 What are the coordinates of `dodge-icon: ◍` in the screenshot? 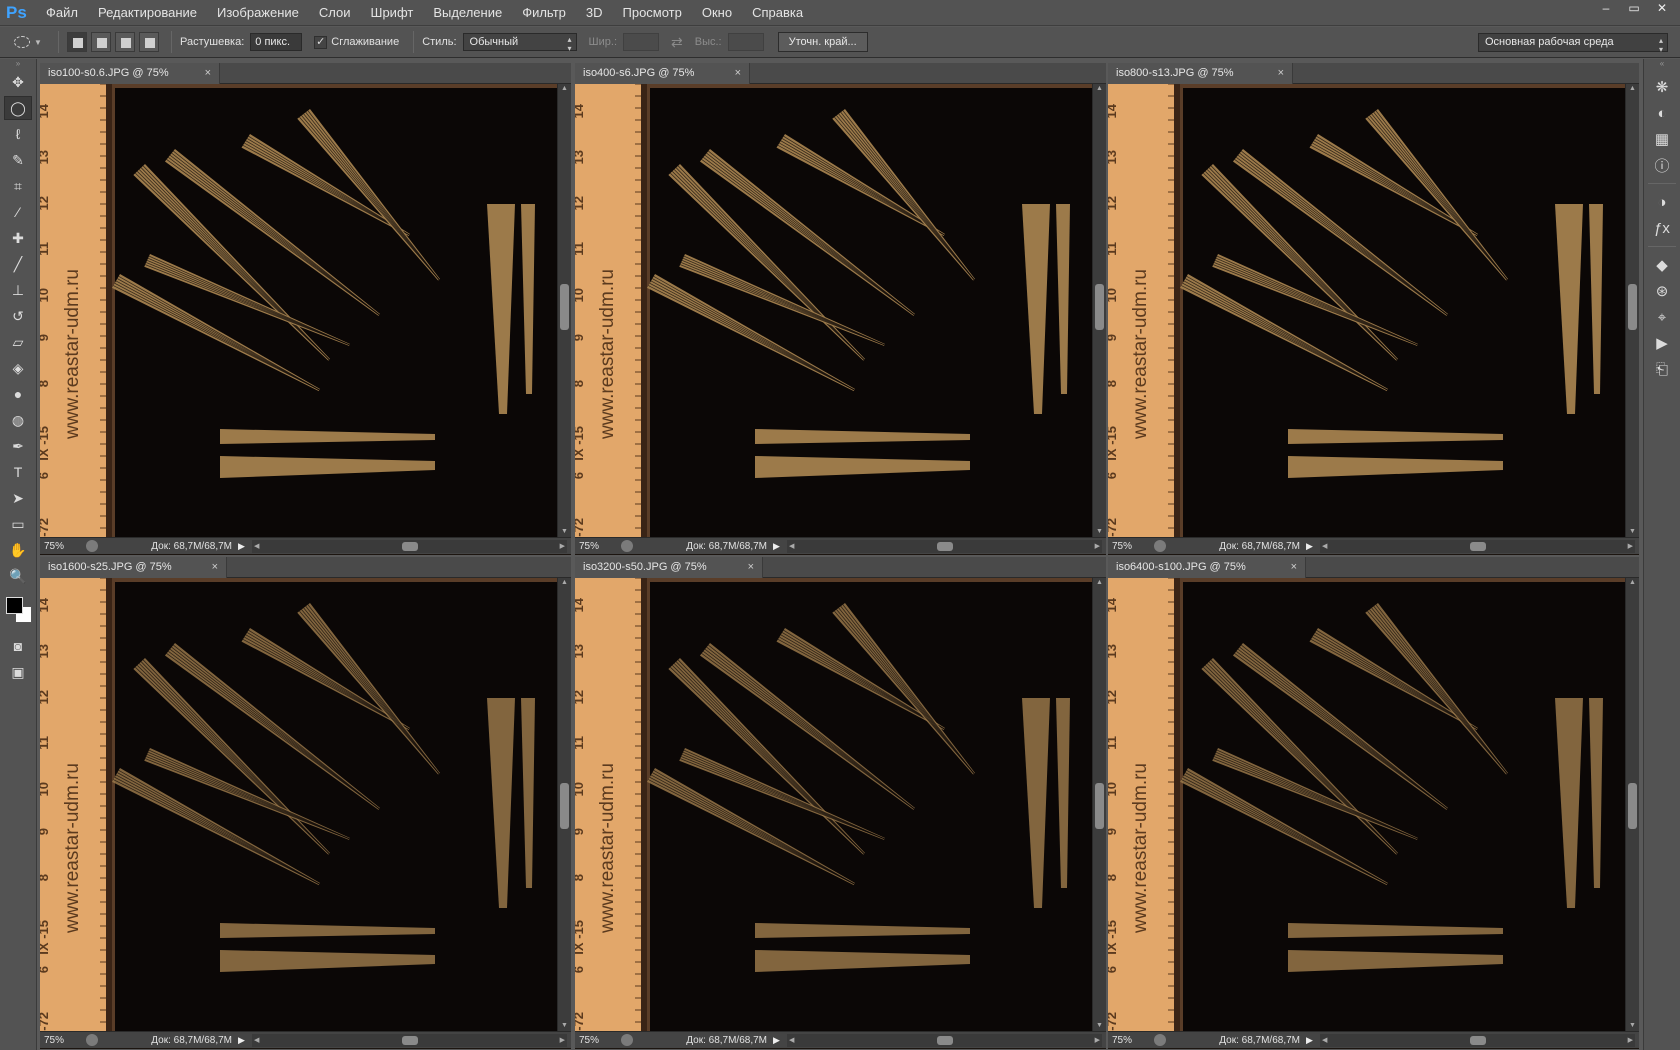 It's located at (18, 420).